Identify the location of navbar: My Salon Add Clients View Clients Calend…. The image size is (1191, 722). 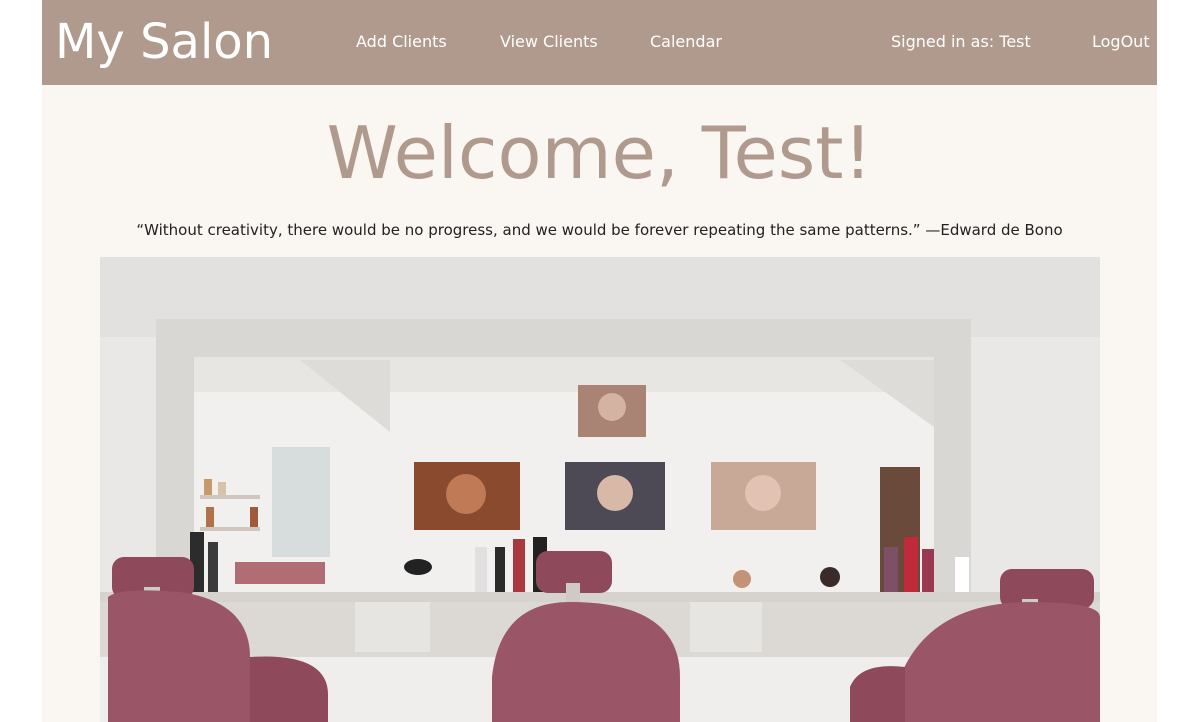
(599, 42).